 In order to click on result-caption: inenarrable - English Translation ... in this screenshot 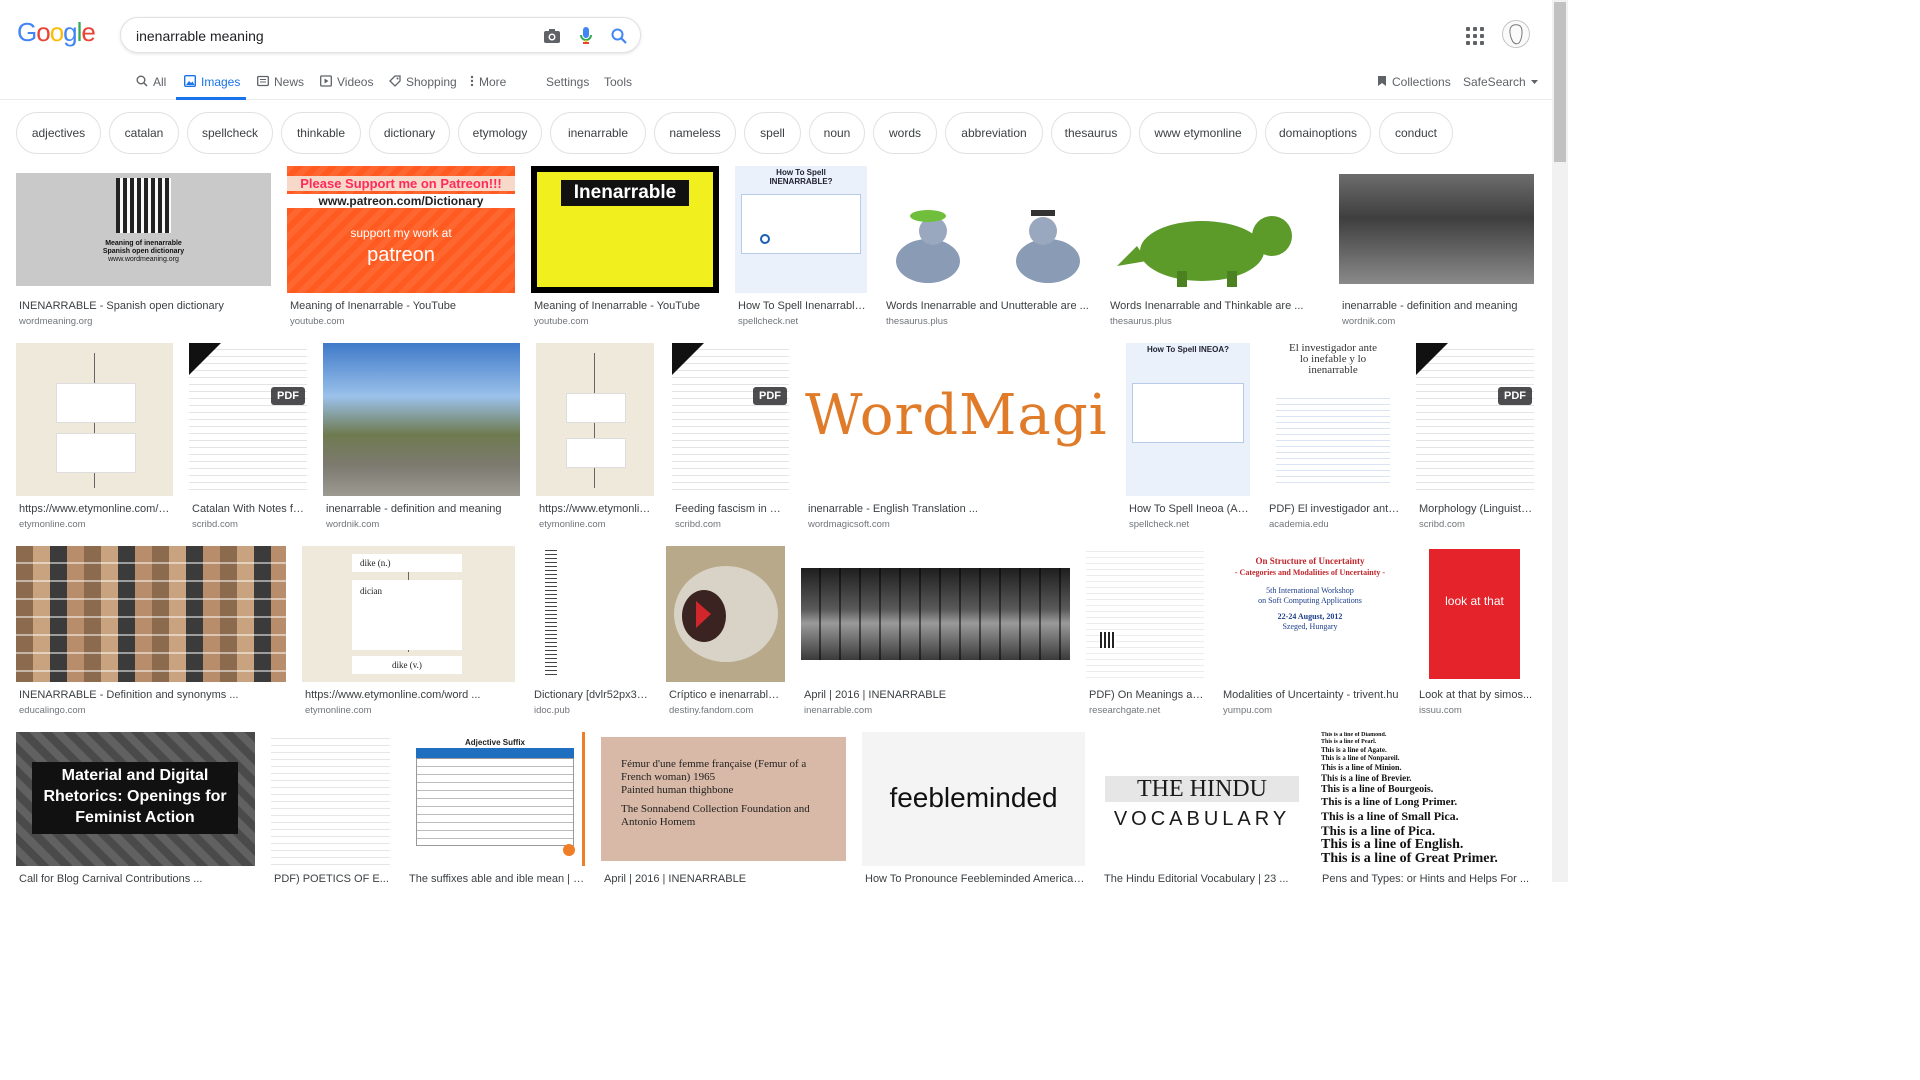, I will do `click(959, 509)`.